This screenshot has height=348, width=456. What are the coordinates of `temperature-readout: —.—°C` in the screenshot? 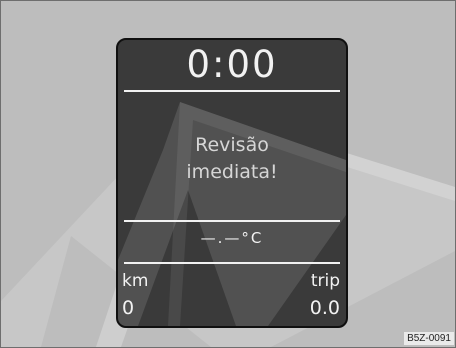 It's located at (232, 238).